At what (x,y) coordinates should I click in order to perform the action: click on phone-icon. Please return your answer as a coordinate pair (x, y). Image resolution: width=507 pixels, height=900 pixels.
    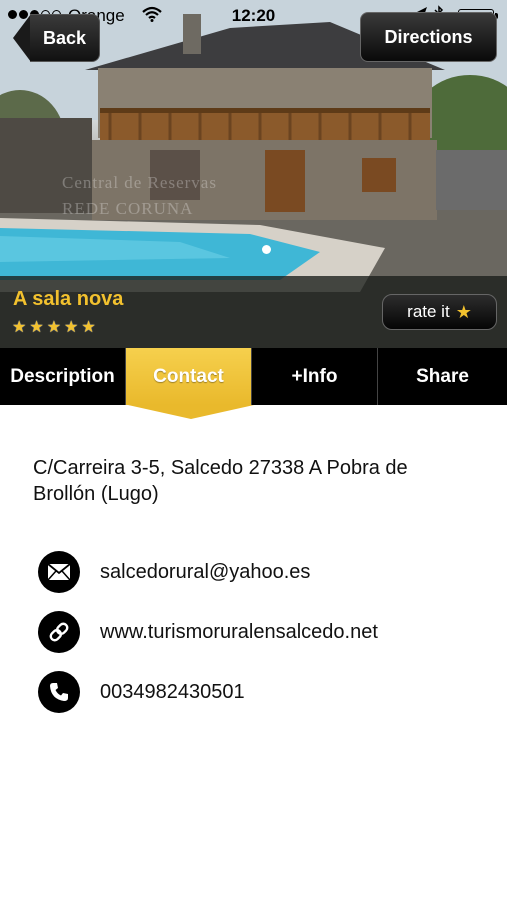
    Looking at the image, I should click on (59, 692).